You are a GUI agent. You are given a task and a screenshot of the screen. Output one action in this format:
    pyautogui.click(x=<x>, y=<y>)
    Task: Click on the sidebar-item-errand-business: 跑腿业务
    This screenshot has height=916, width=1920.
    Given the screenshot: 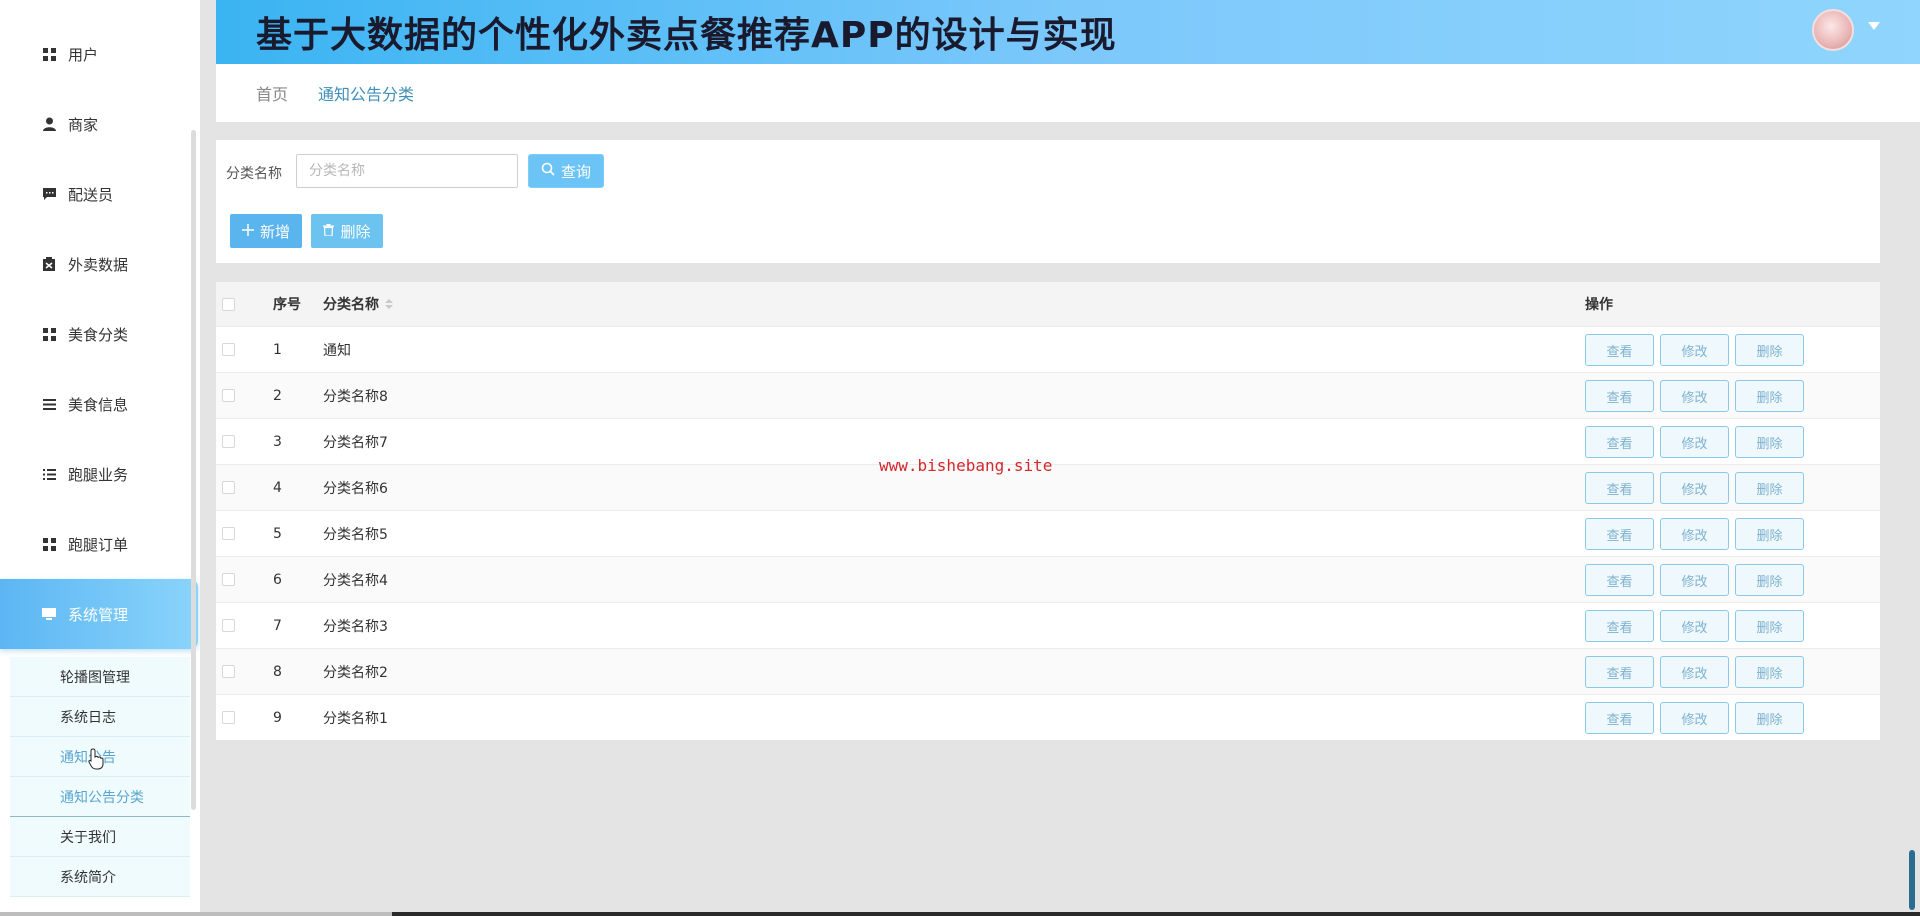 What is the action you would take?
    pyautogui.click(x=100, y=474)
    